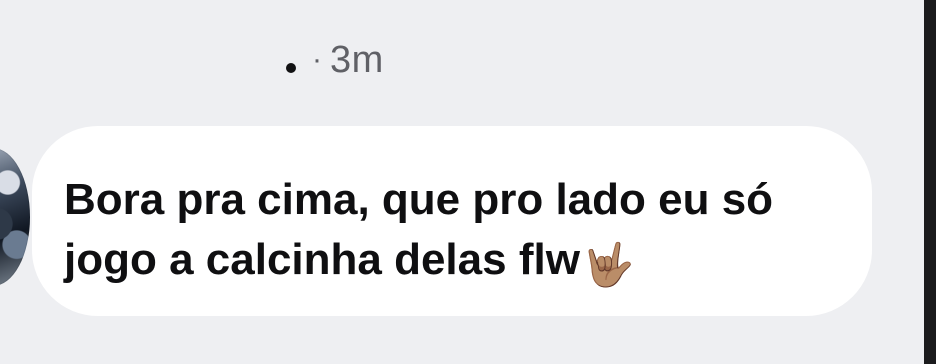 This screenshot has width=936, height=364. I want to click on window-edge, so click(930, 182).